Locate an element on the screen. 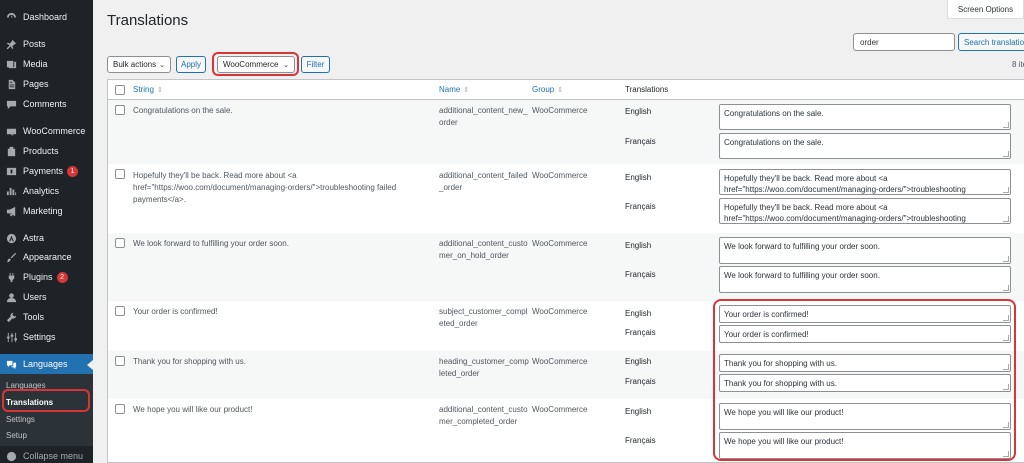 This screenshot has height=463, width=1024. sidebar-item-products: Products is located at coordinates (46, 151).